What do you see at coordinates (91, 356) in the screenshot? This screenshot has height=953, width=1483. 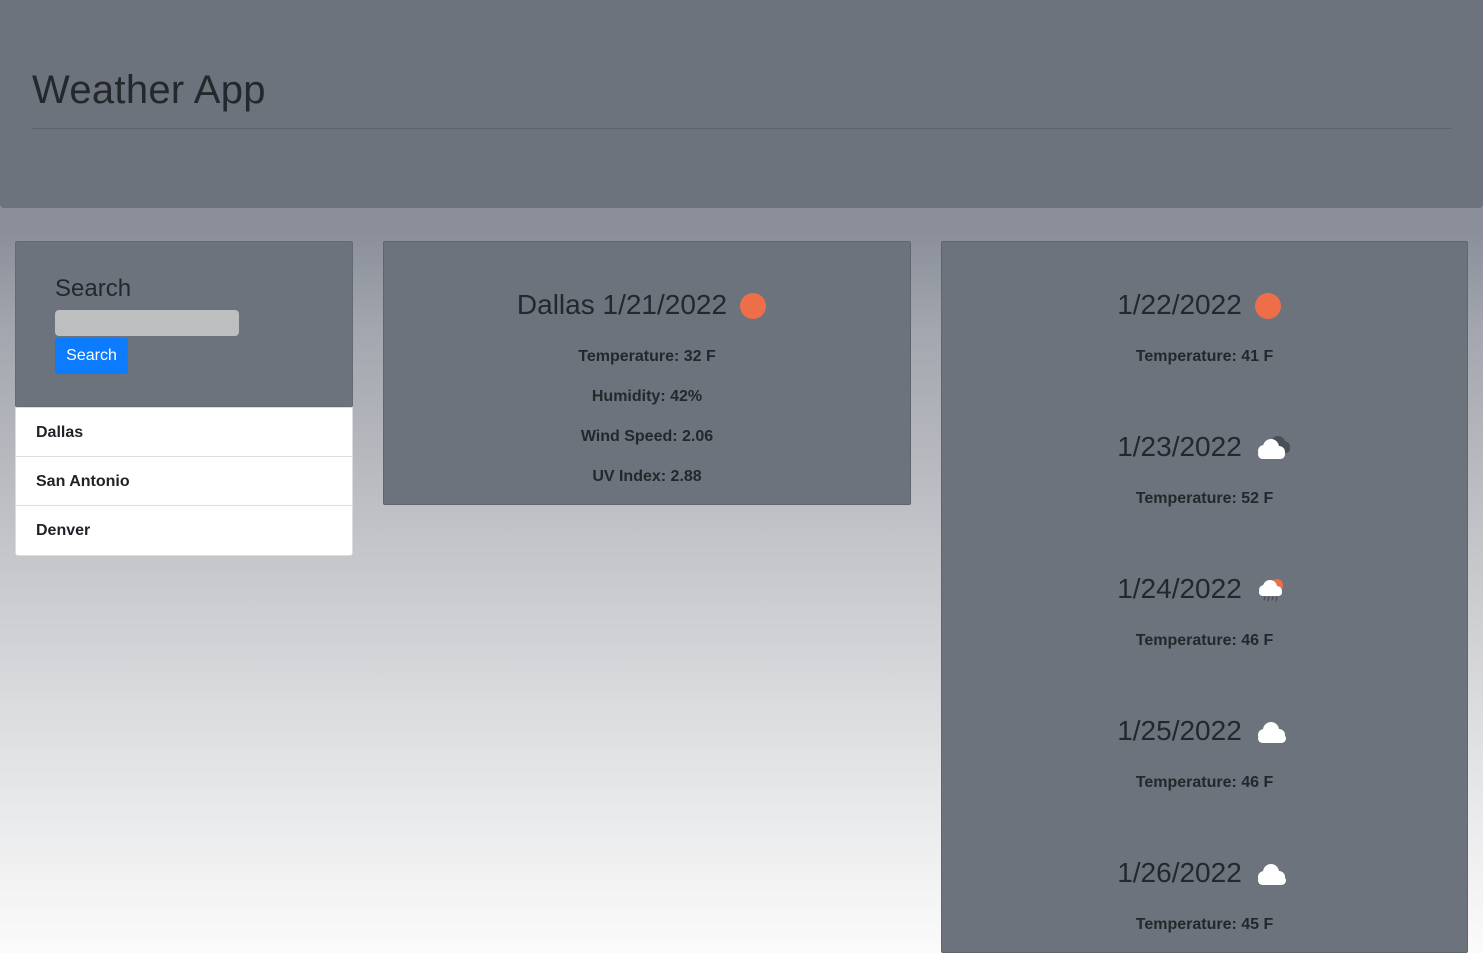 I see `search-button: Search` at bounding box center [91, 356].